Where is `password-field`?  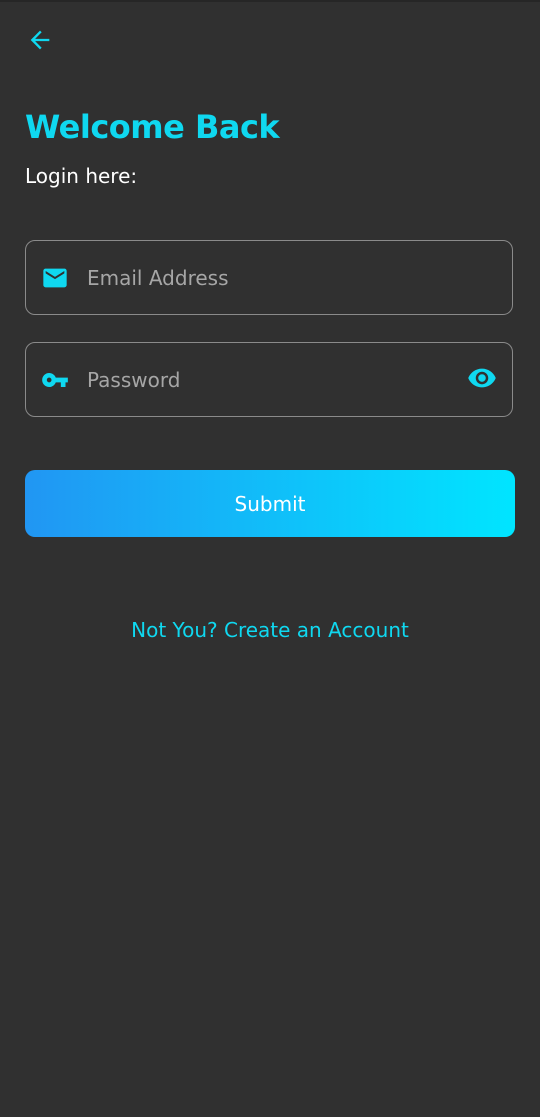
password-field is located at coordinates (269, 379).